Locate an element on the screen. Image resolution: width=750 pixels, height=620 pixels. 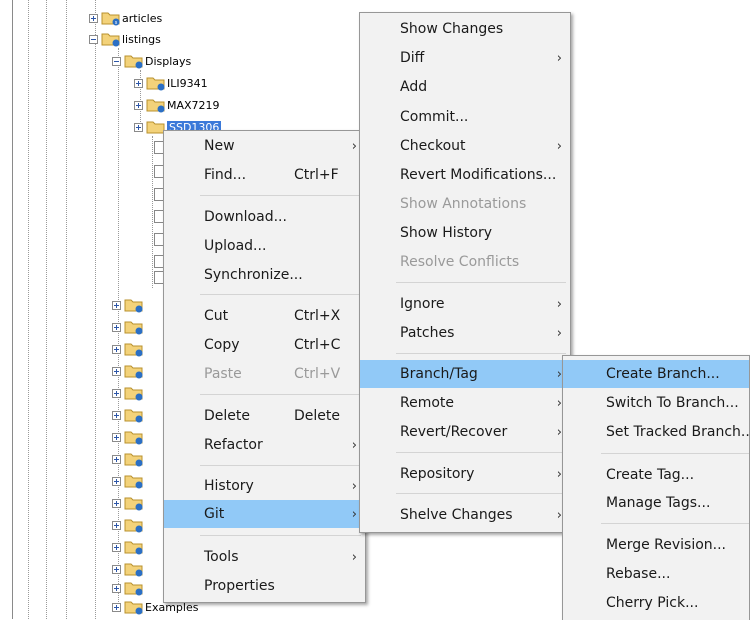
tree-node-listings: listings is located at coordinates (125, 39).